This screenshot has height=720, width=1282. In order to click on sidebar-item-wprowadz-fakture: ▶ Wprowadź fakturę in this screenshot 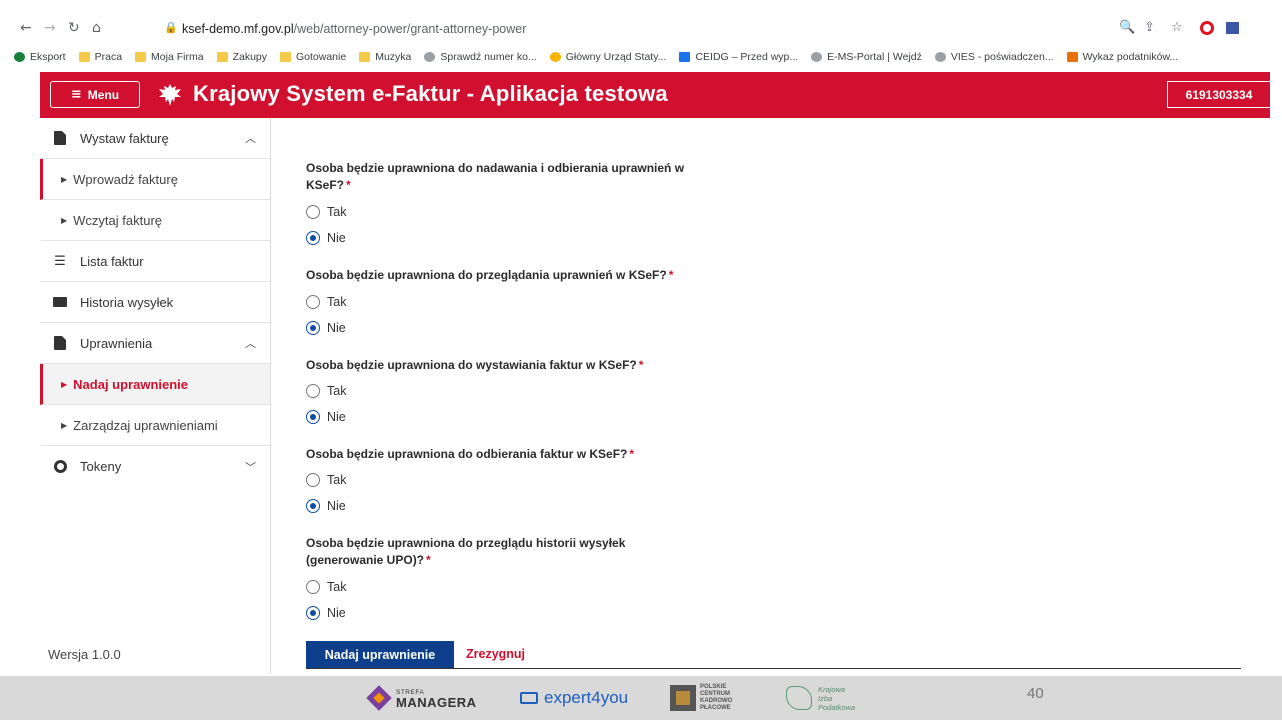, I will do `click(155, 179)`.